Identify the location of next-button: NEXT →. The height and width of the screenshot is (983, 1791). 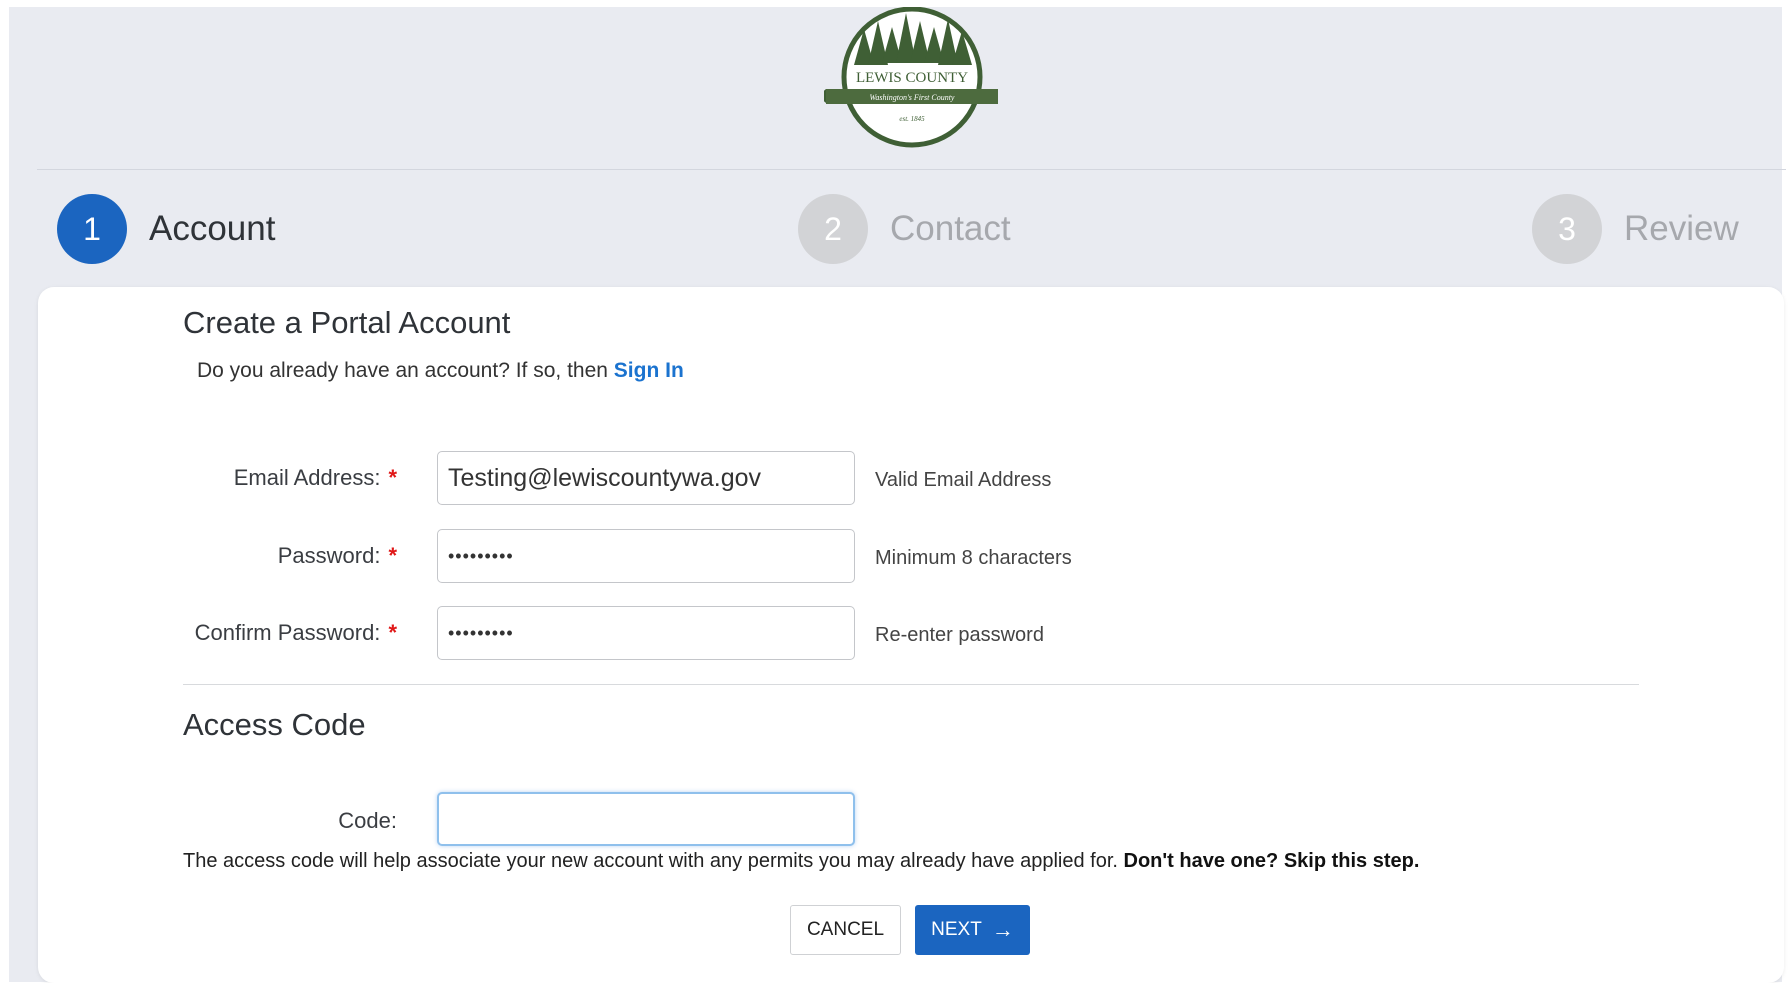
(972, 930).